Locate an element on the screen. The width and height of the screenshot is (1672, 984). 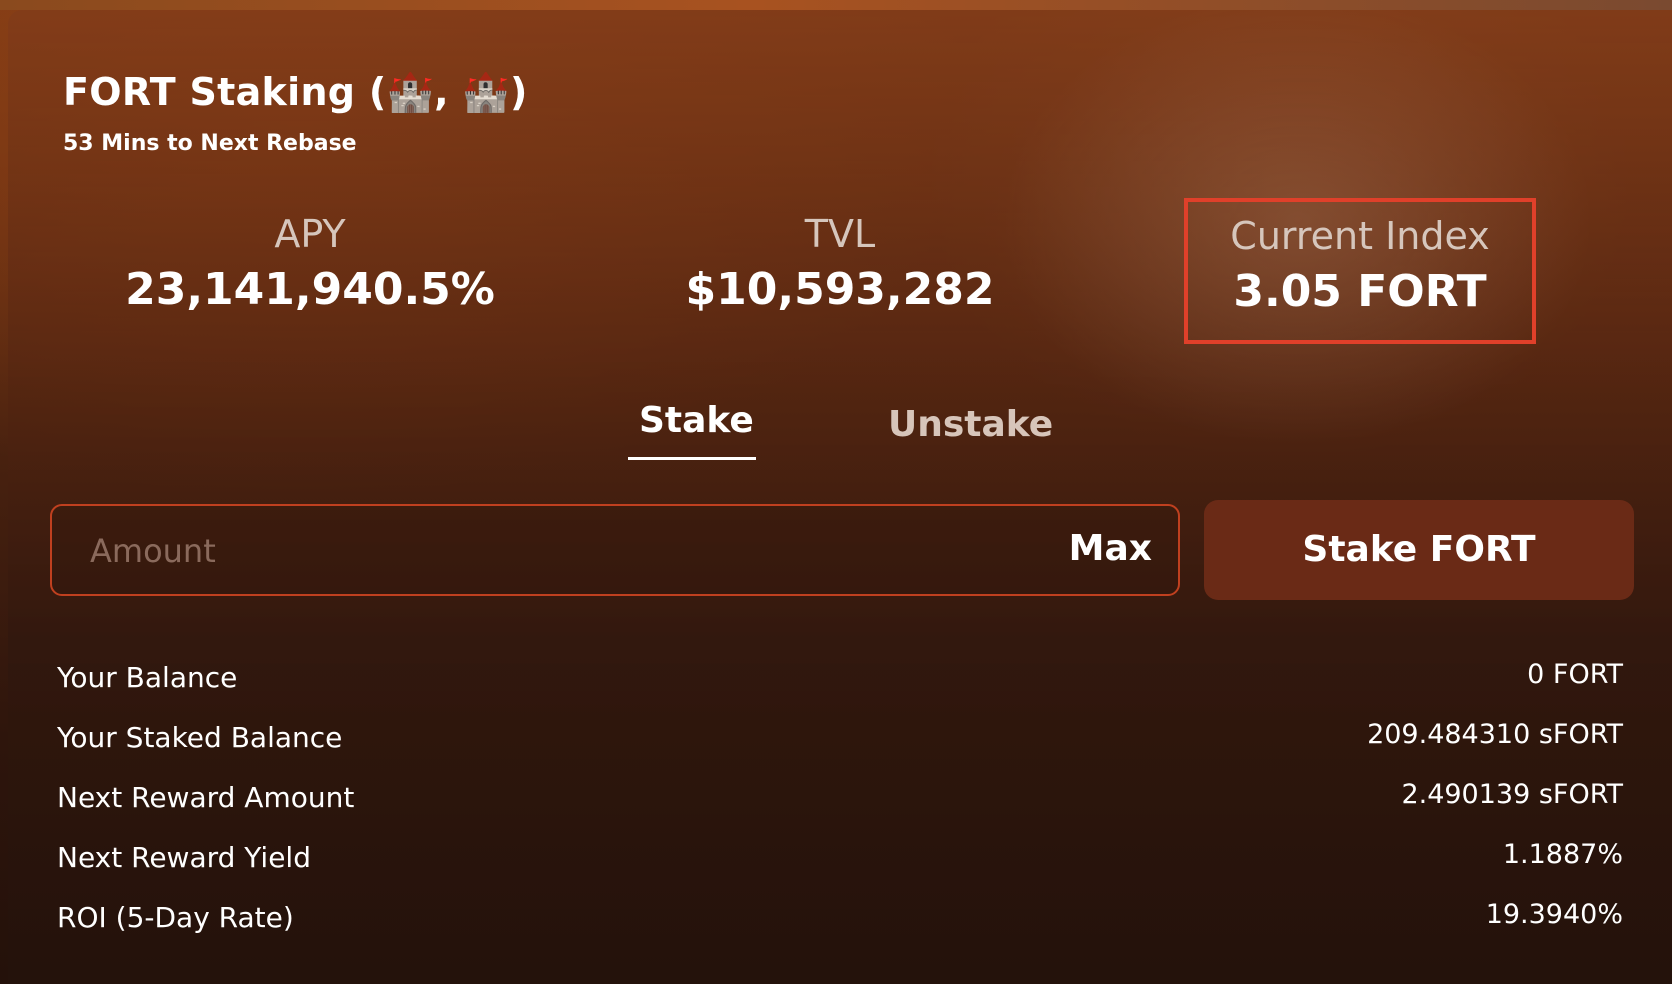
stat-label: Next Reward Amount is located at coordinates (206, 797).